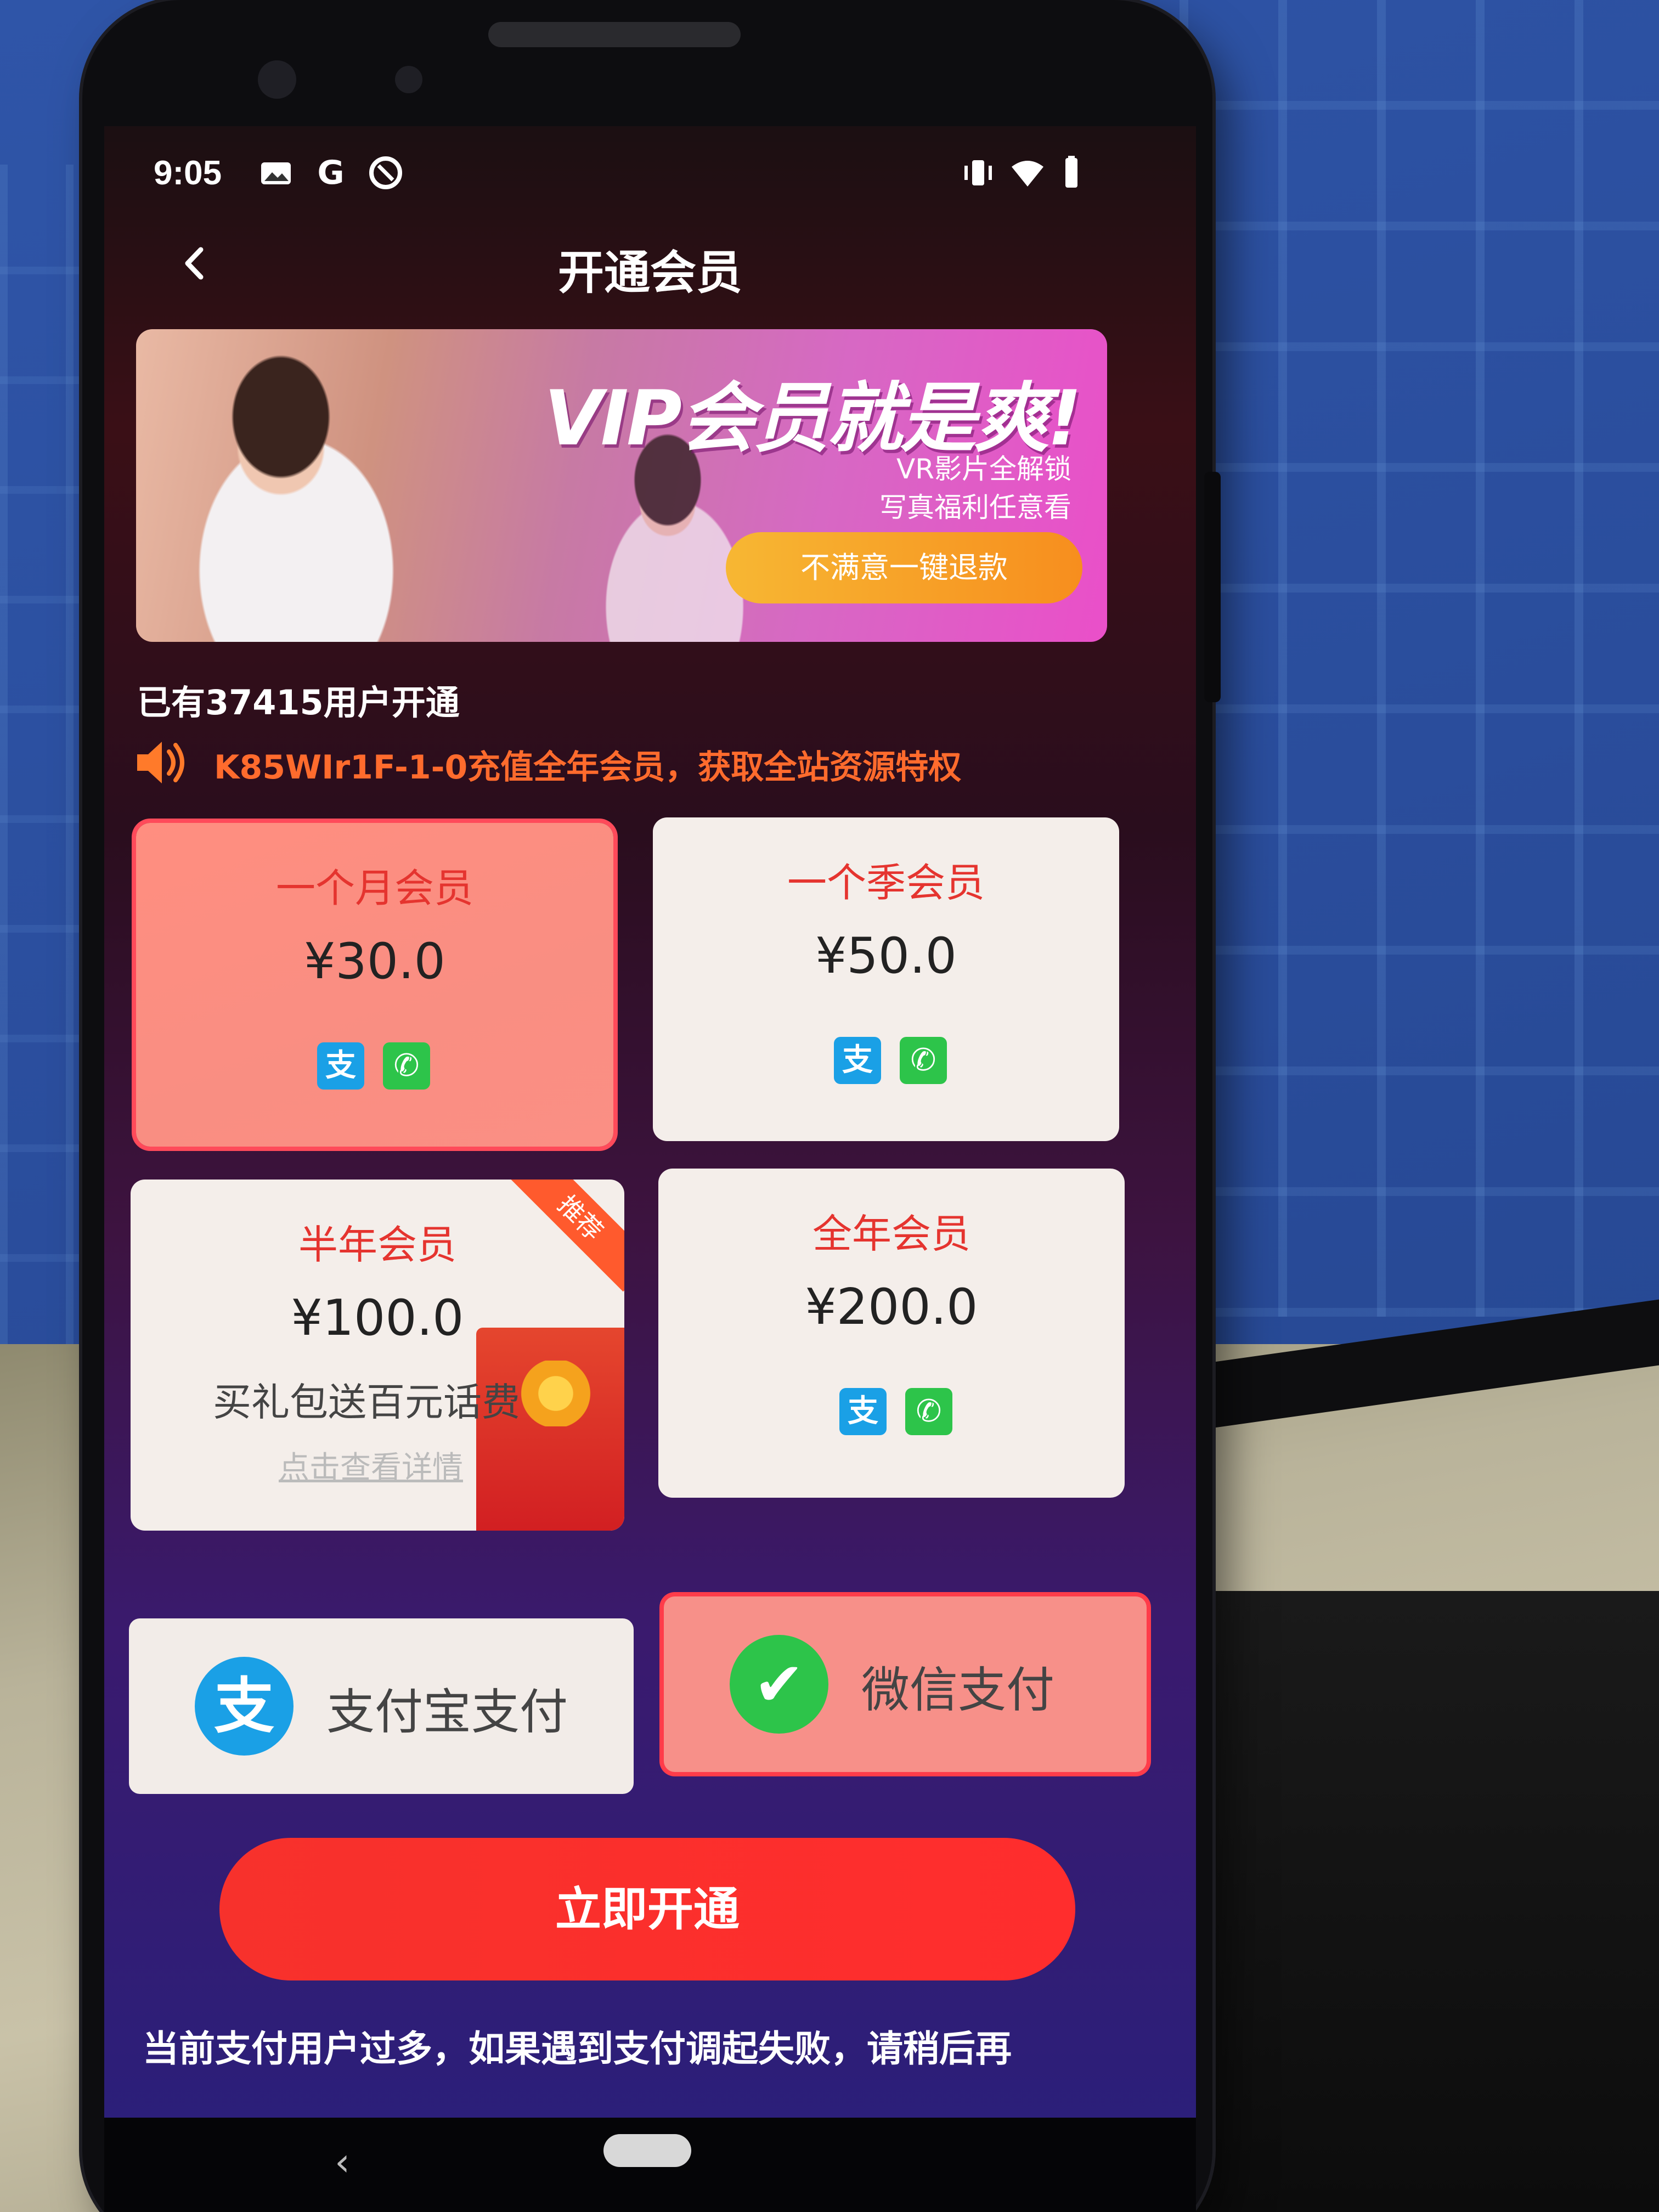 This screenshot has height=2212, width=1659. I want to click on gift-details-link: 点击查看详情, so click(371, 1465).